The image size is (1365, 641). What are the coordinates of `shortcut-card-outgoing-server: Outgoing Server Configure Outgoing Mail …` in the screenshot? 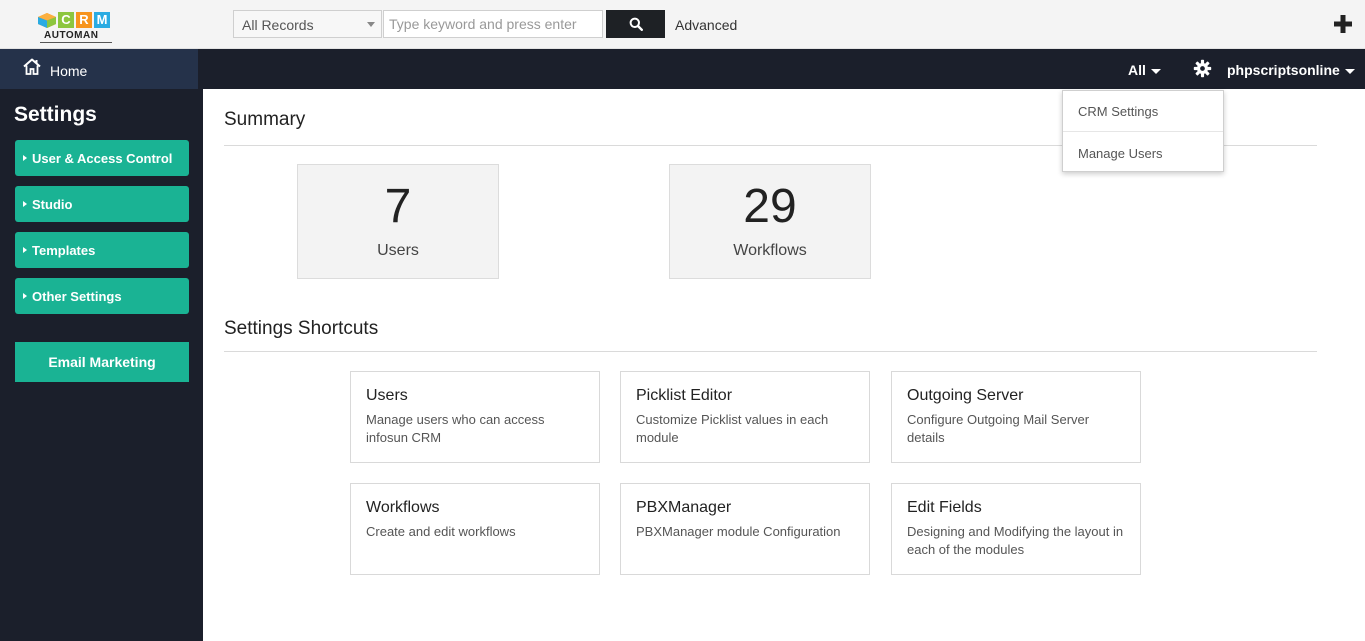 It's located at (1016, 417).